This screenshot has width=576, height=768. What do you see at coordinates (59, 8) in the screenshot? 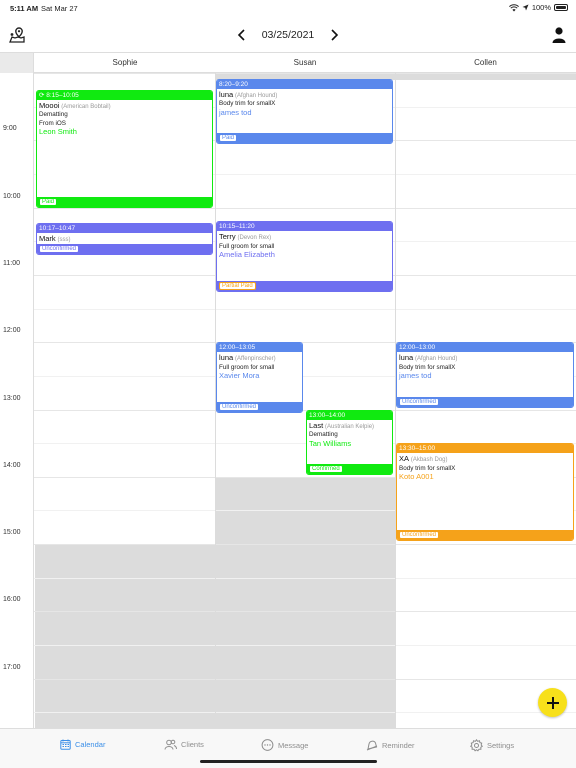
I see `status-date: Sat Mar 27` at bounding box center [59, 8].